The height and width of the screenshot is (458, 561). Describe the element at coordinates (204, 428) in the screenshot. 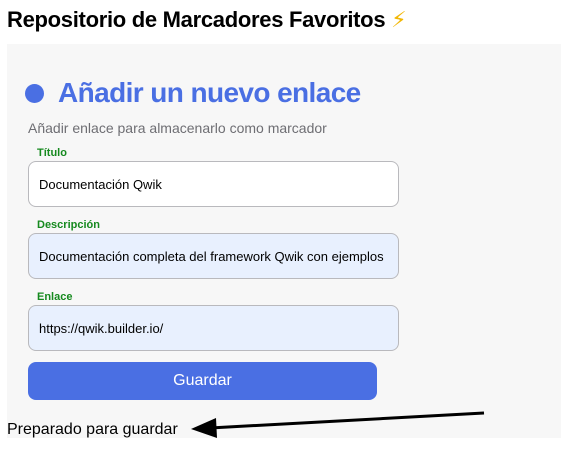

I see `arrow-head` at that location.